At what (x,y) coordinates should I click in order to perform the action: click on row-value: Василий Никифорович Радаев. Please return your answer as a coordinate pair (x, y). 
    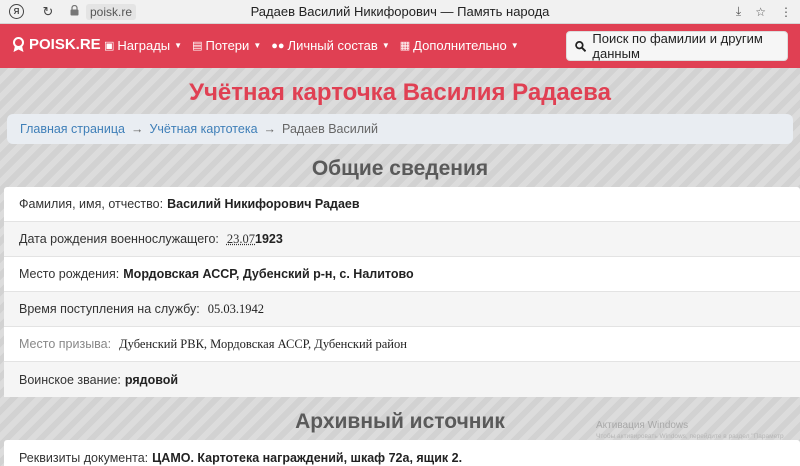
    Looking at the image, I should click on (263, 204).